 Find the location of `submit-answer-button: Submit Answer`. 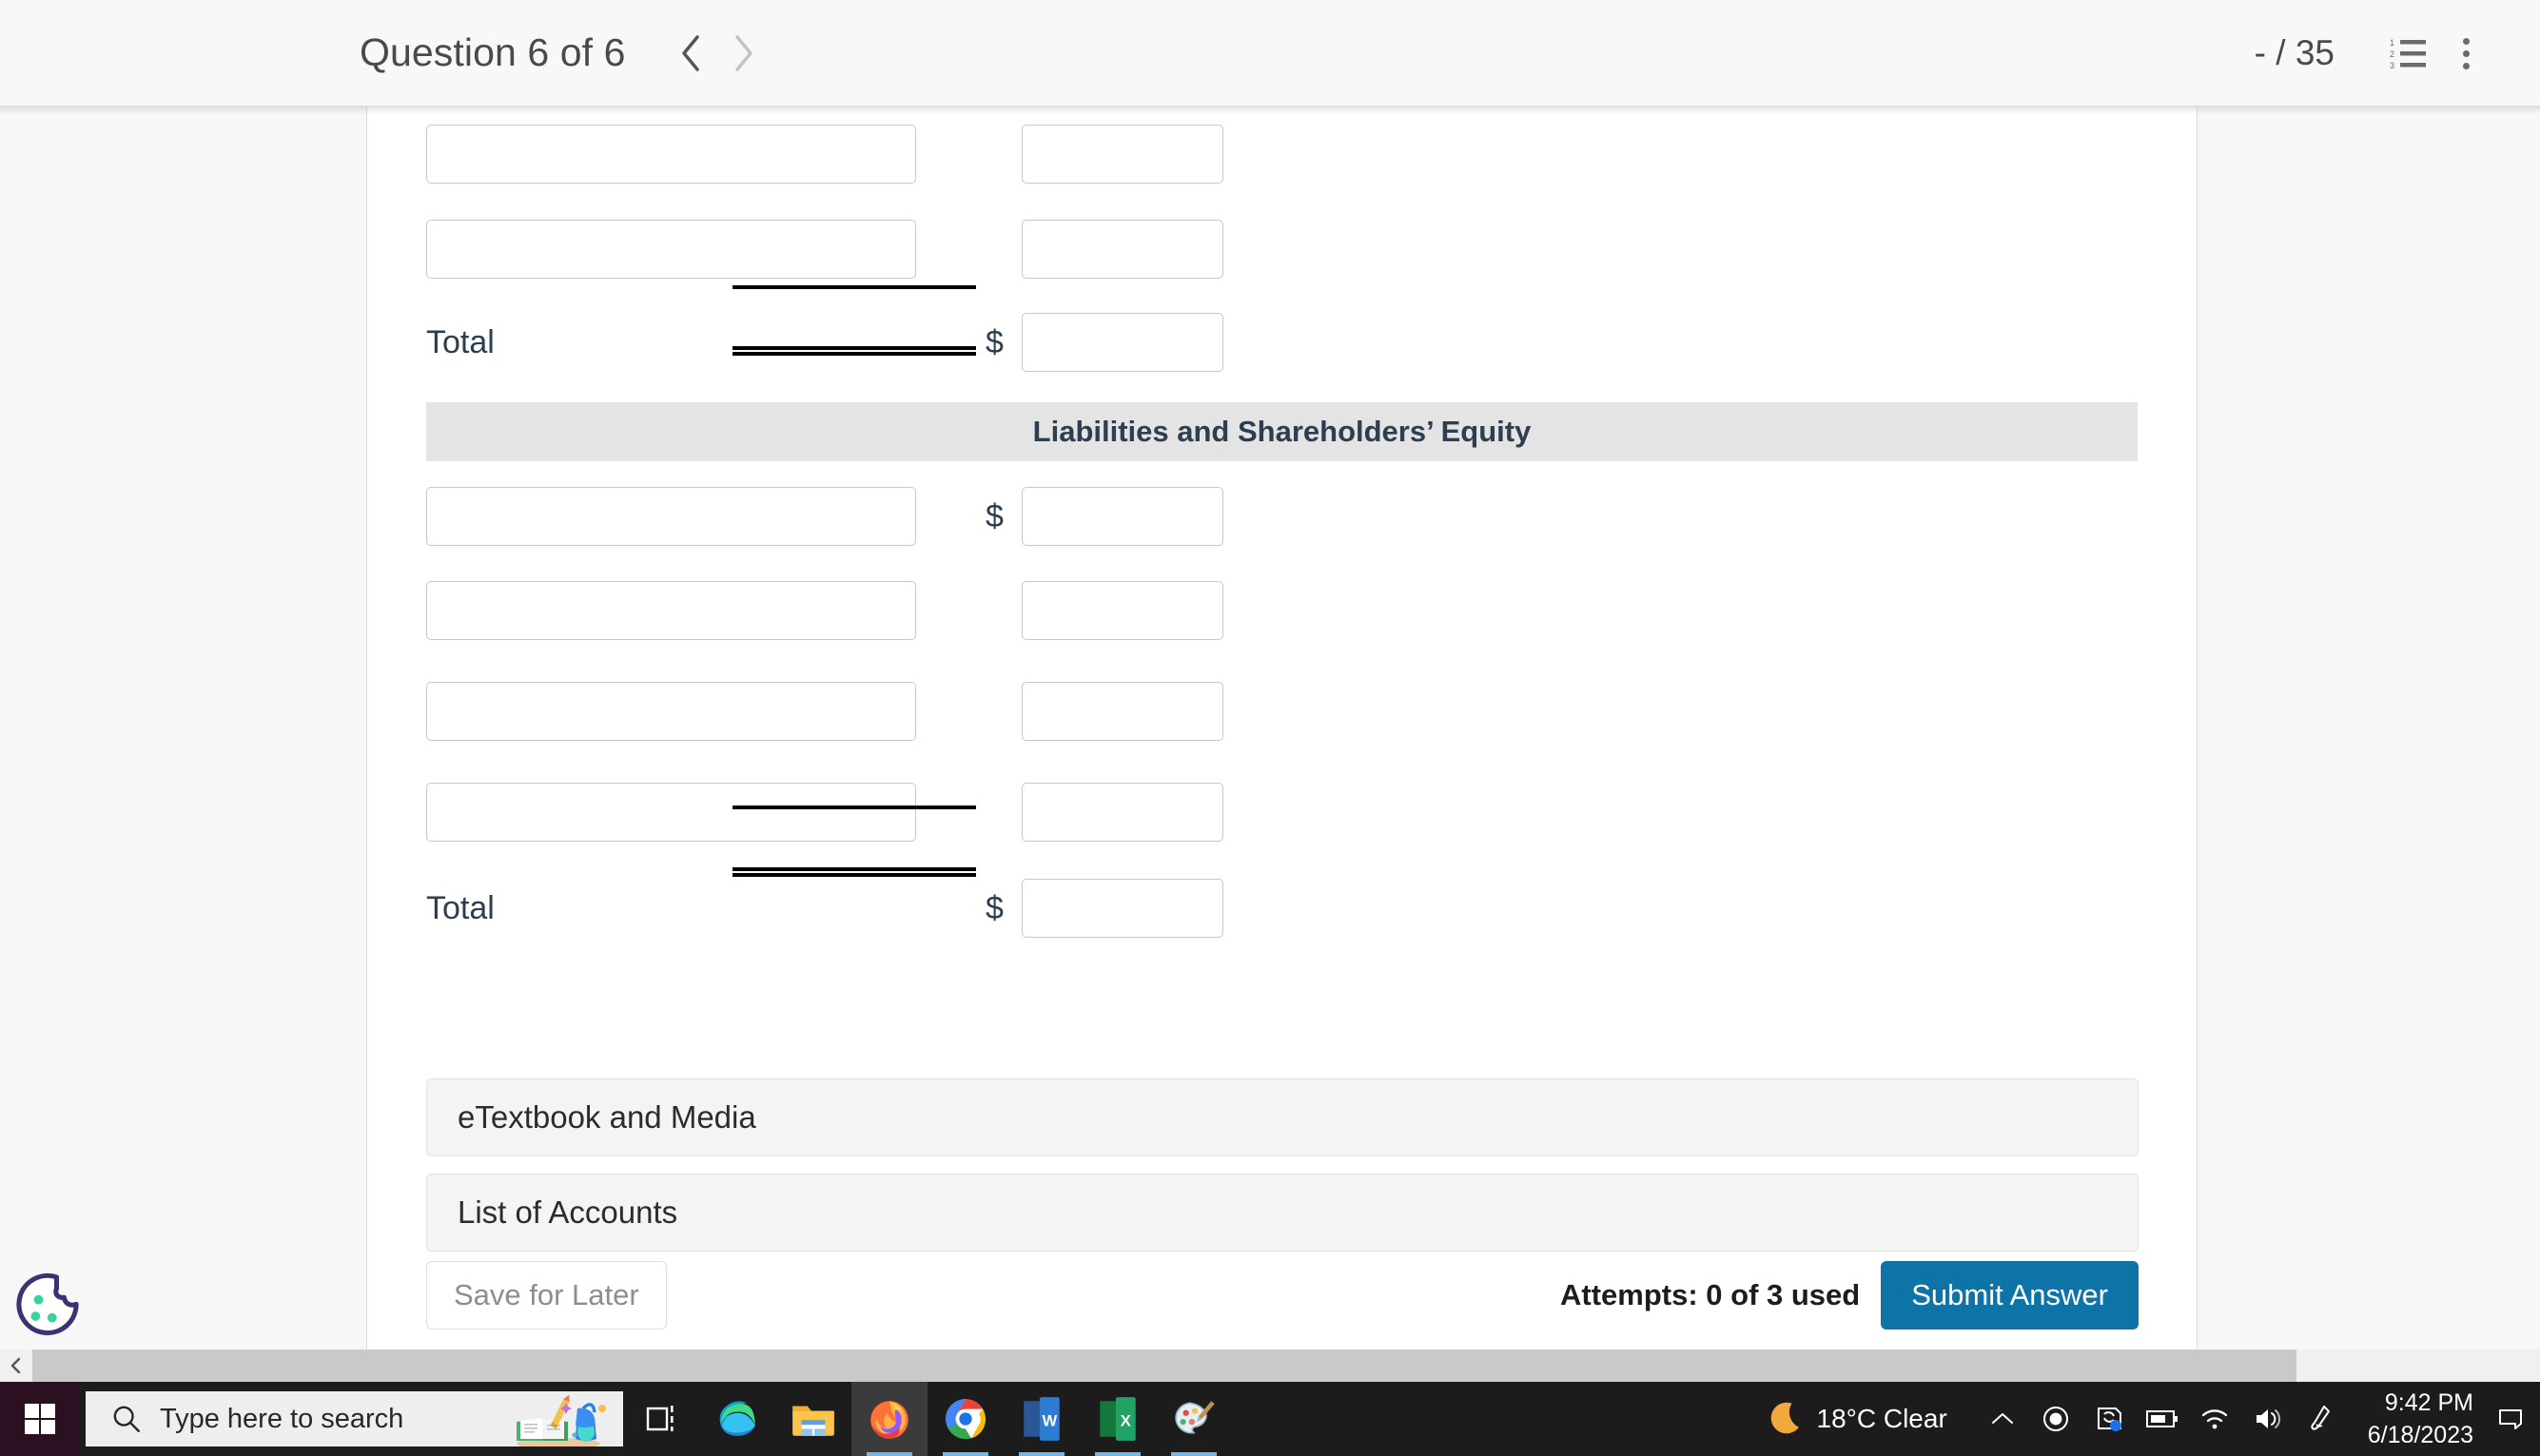

submit-answer-button: Submit Answer is located at coordinates (2010, 1295).